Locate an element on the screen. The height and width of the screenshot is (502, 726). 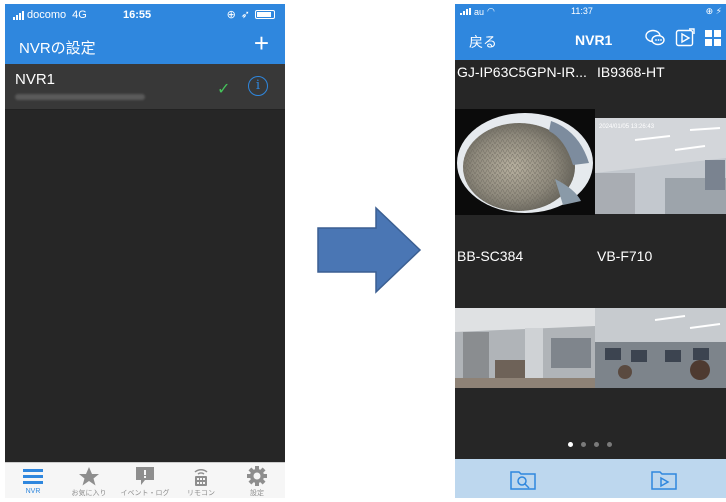
desks-image is located at coordinates (660, 348).